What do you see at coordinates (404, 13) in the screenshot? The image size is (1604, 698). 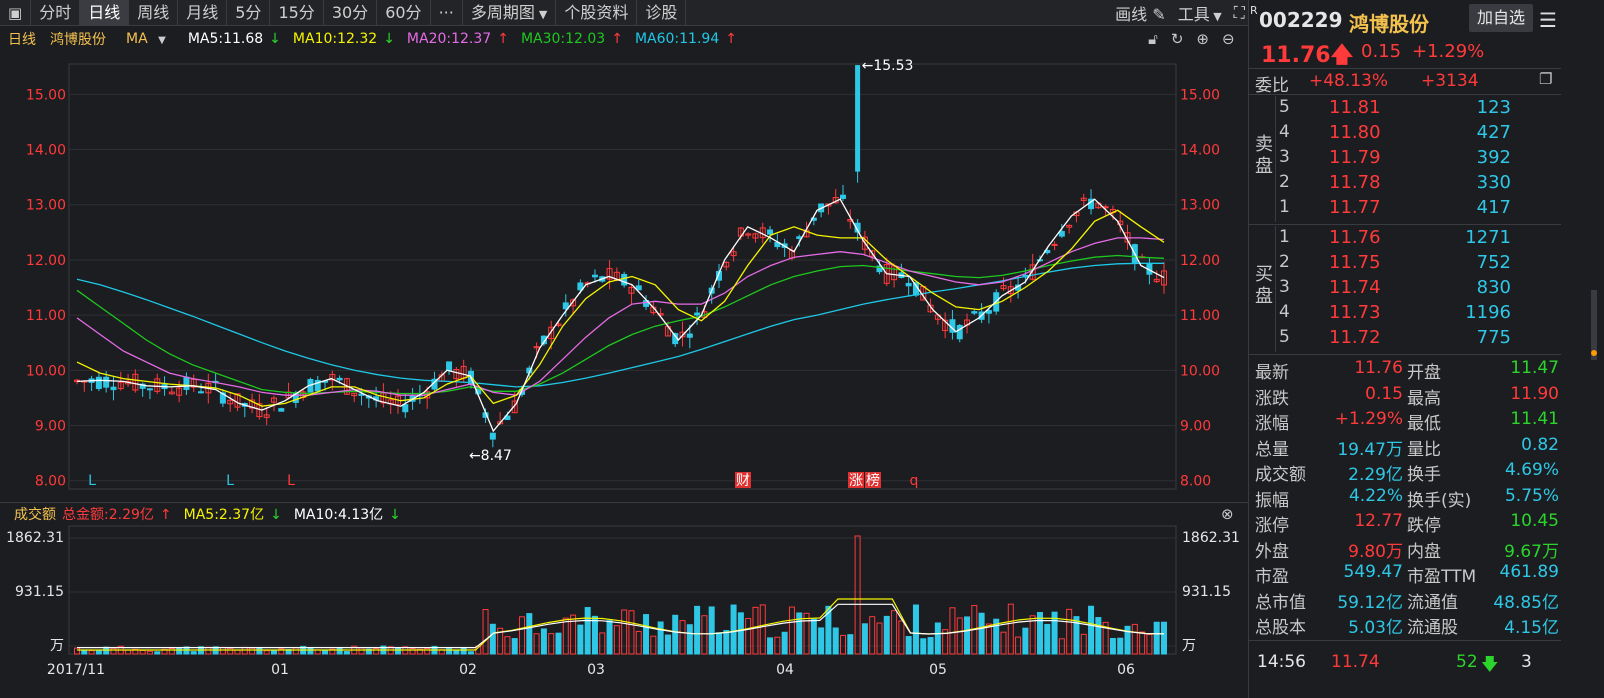 I see `tab-60min: 60分` at bounding box center [404, 13].